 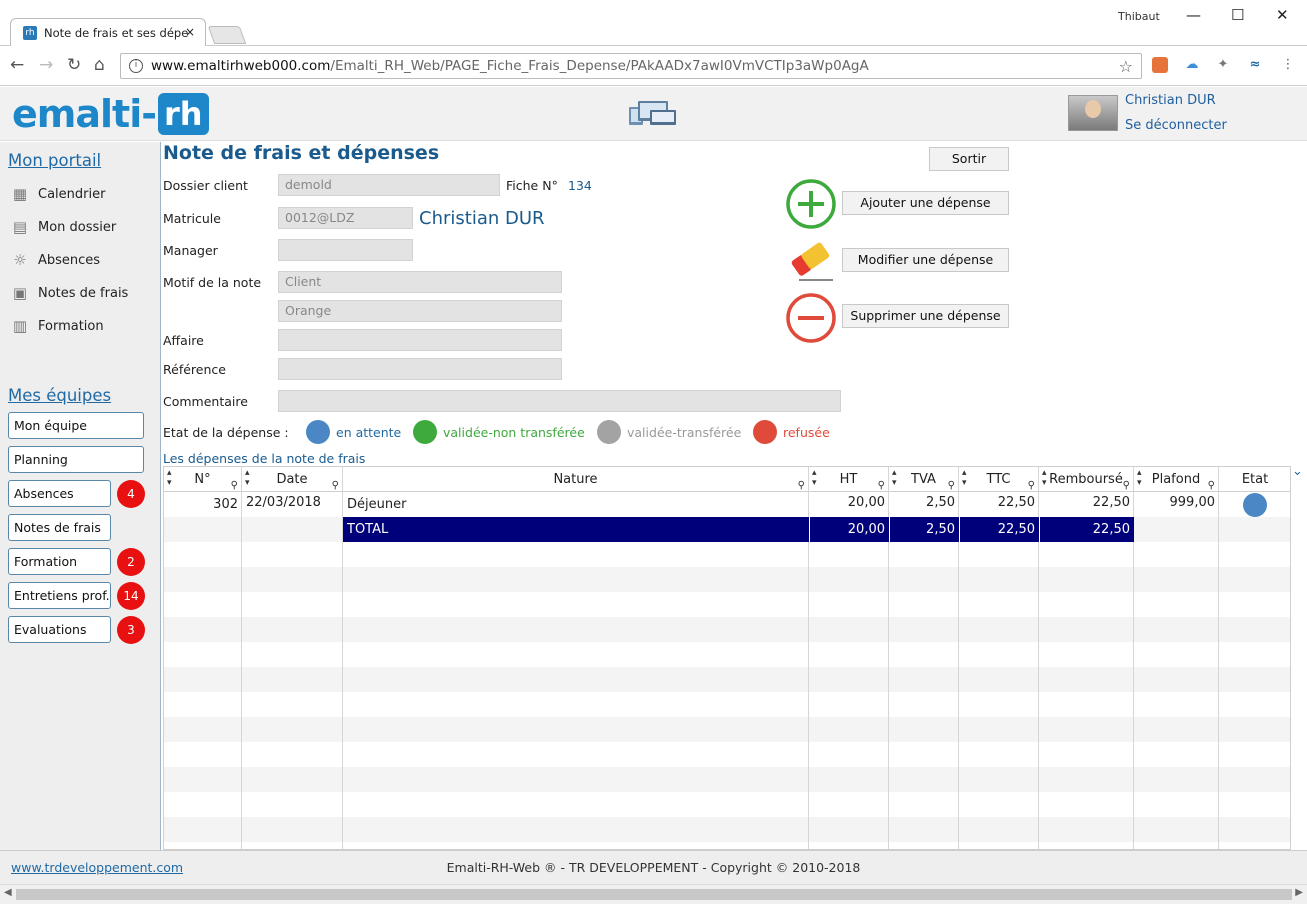 What do you see at coordinates (482, 218) in the screenshot?
I see `employee-name: Christian DUR` at bounding box center [482, 218].